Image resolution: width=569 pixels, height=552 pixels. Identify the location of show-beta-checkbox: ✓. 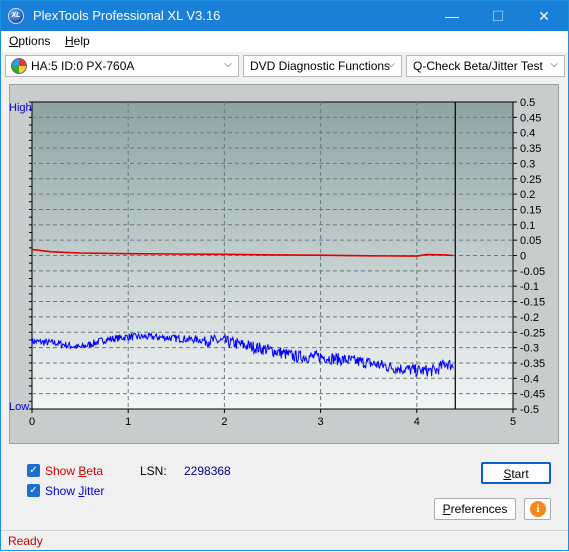
(33, 470).